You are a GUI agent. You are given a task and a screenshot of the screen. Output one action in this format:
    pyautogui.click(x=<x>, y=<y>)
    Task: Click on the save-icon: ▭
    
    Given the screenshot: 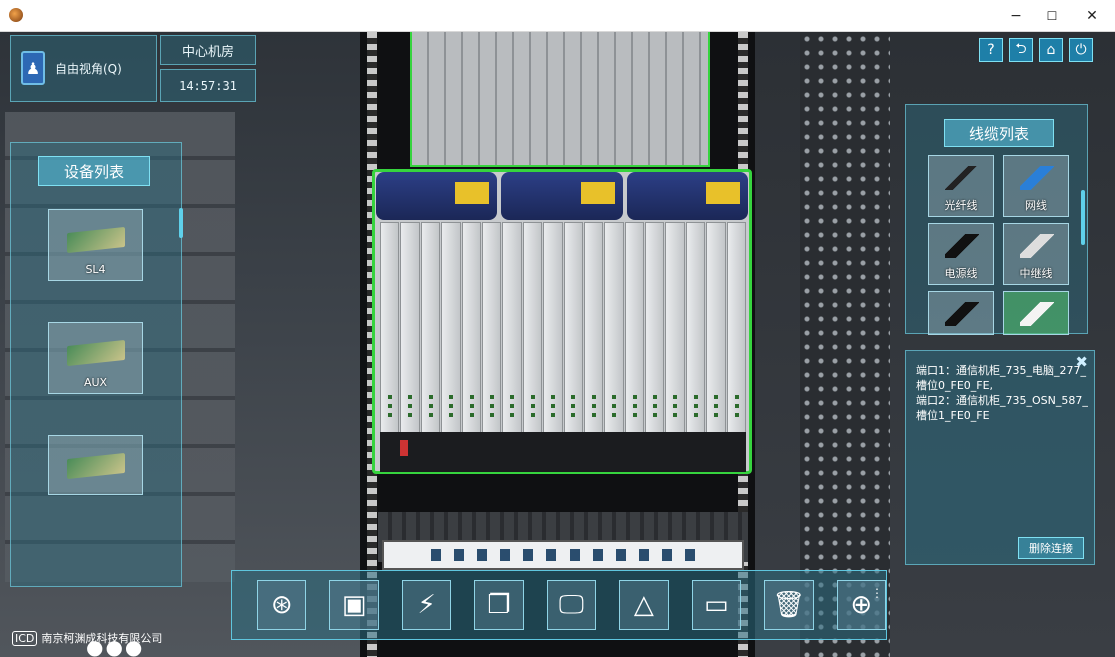 What is the action you would take?
    pyautogui.click(x=716, y=605)
    